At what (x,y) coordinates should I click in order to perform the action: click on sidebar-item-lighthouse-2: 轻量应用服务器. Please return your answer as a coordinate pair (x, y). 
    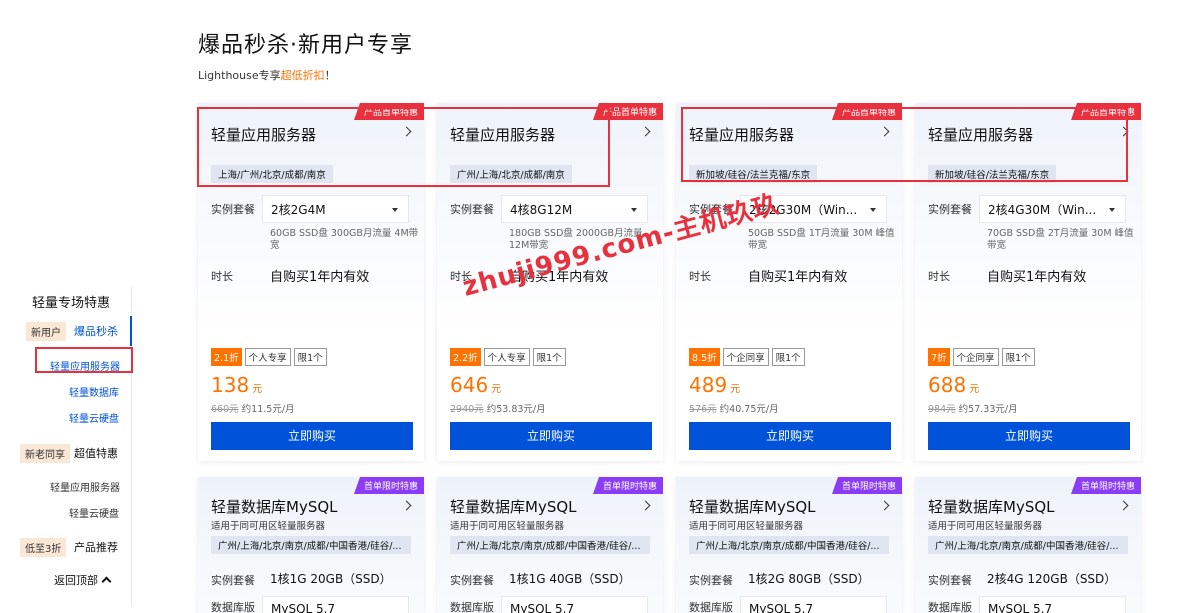
    Looking at the image, I should click on (85, 486).